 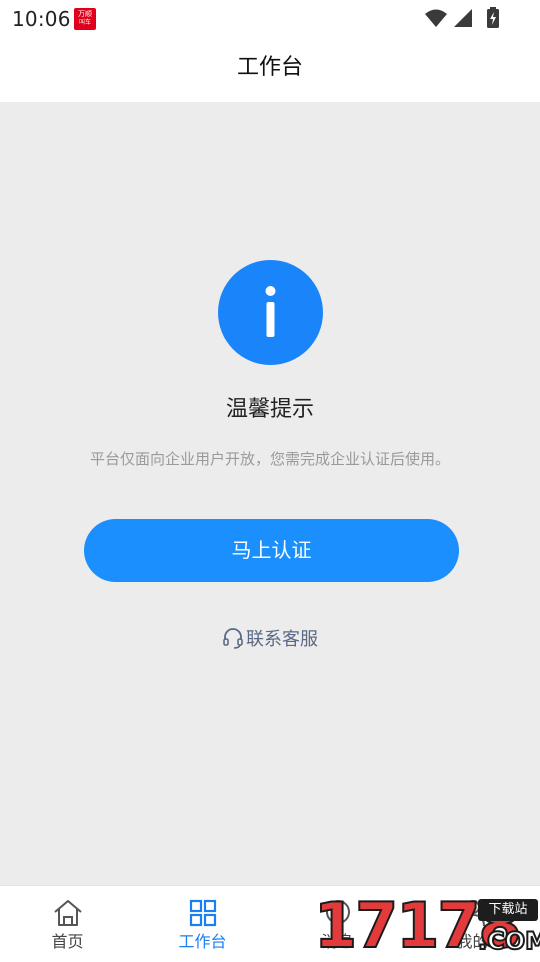 What do you see at coordinates (269, 409) in the screenshot?
I see `notice-title: 温馨提示` at bounding box center [269, 409].